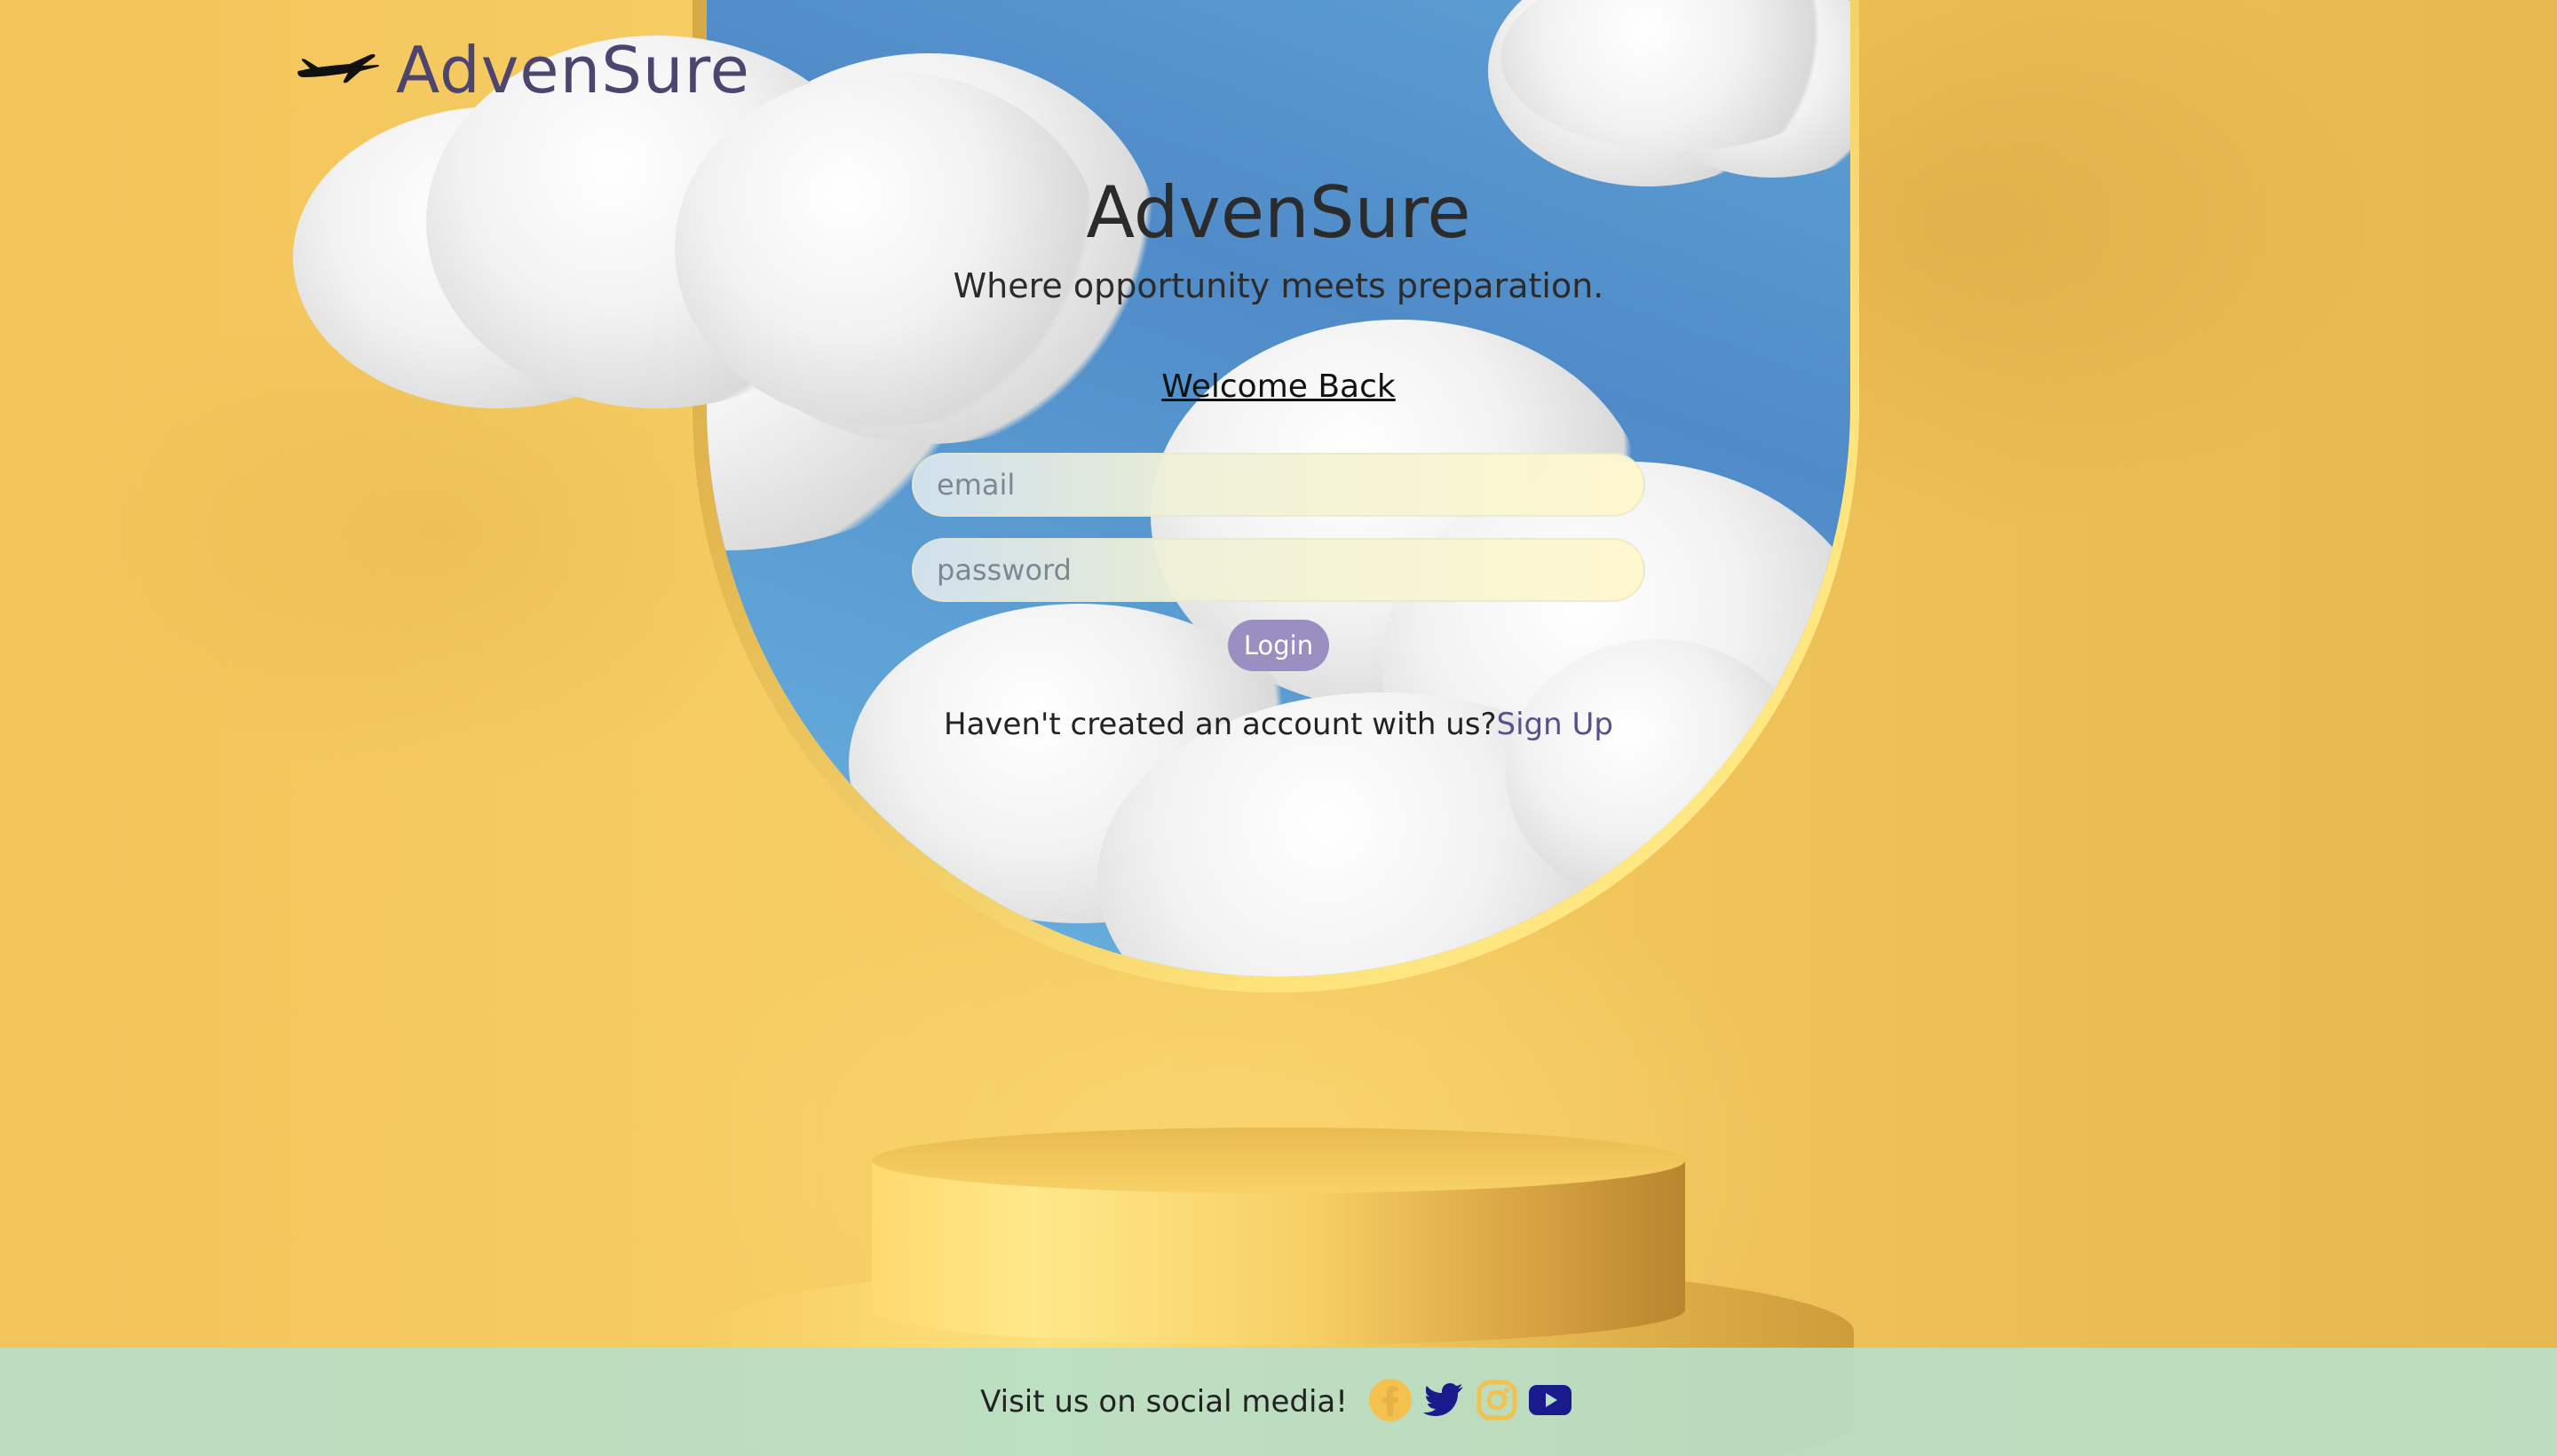 Image resolution: width=2557 pixels, height=1456 pixels. What do you see at coordinates (1555, 724) in the screenshot?
I see `signup-link: Sign Up` at bounding box center [1555, 724].